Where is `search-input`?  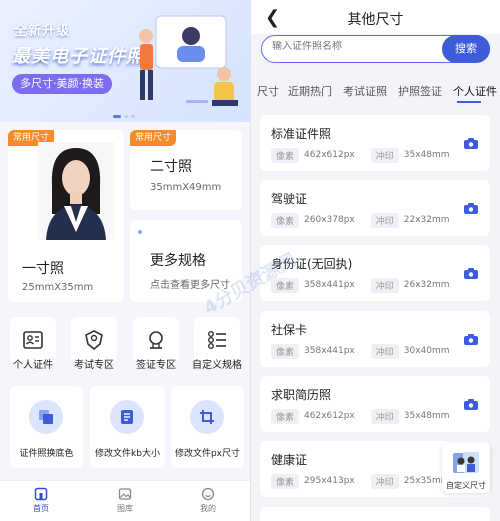
search-input is located at coordinates (347, 46).